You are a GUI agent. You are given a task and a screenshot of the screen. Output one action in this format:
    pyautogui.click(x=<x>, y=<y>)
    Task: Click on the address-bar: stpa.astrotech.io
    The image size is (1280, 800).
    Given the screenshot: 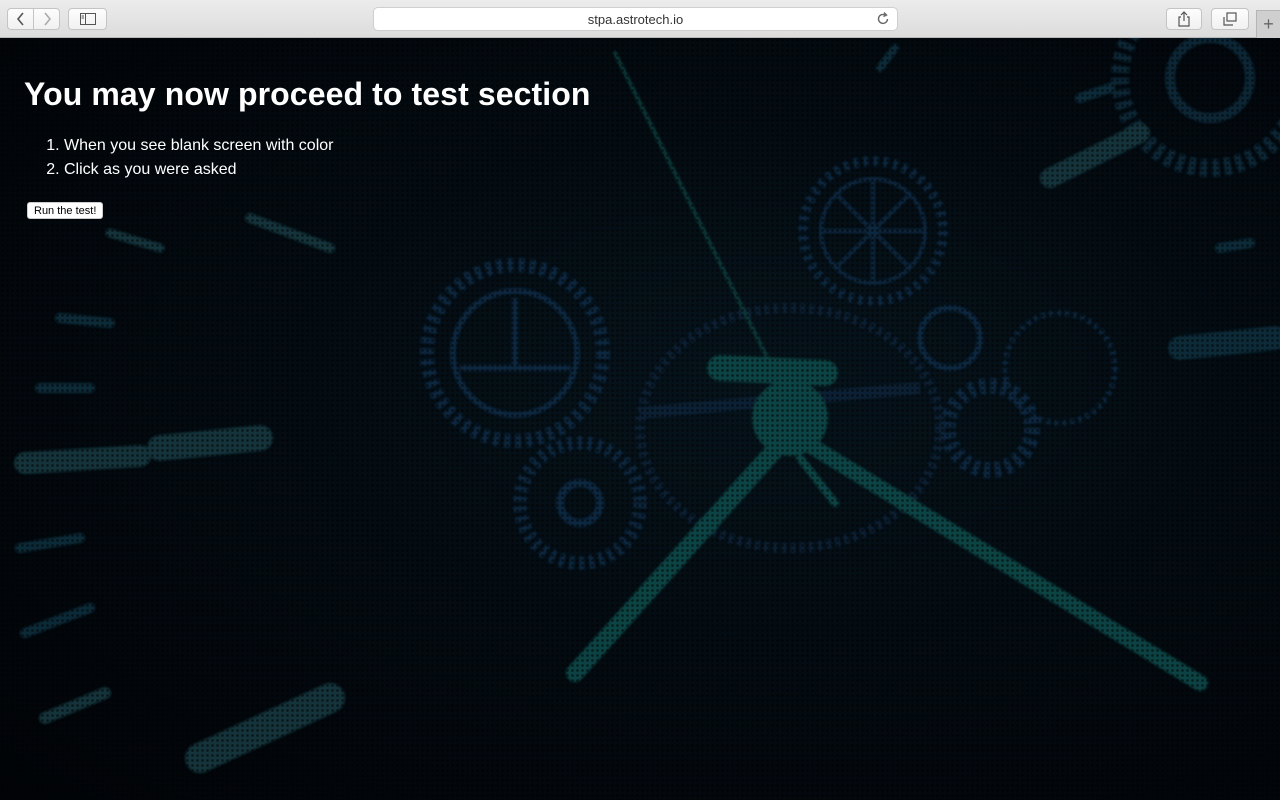 What is the action you would take?
    pyautogui.click(x=635, y=19)
    